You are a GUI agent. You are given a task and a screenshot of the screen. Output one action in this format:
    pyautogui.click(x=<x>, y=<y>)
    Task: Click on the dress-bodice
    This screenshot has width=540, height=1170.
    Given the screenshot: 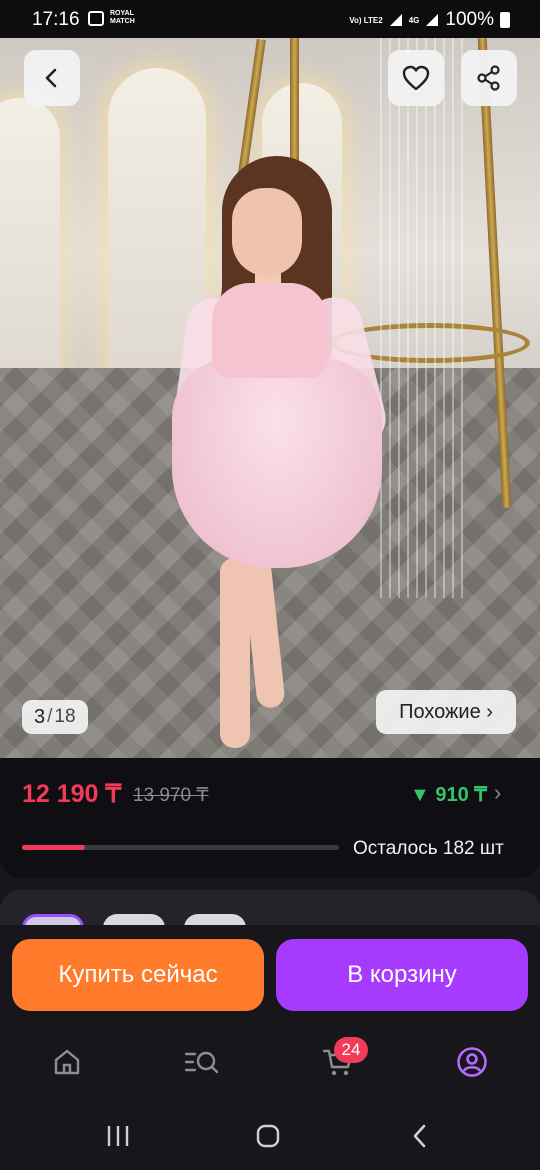 What is the action you would take?
    pyautogui.click(x=270, y=330)
    